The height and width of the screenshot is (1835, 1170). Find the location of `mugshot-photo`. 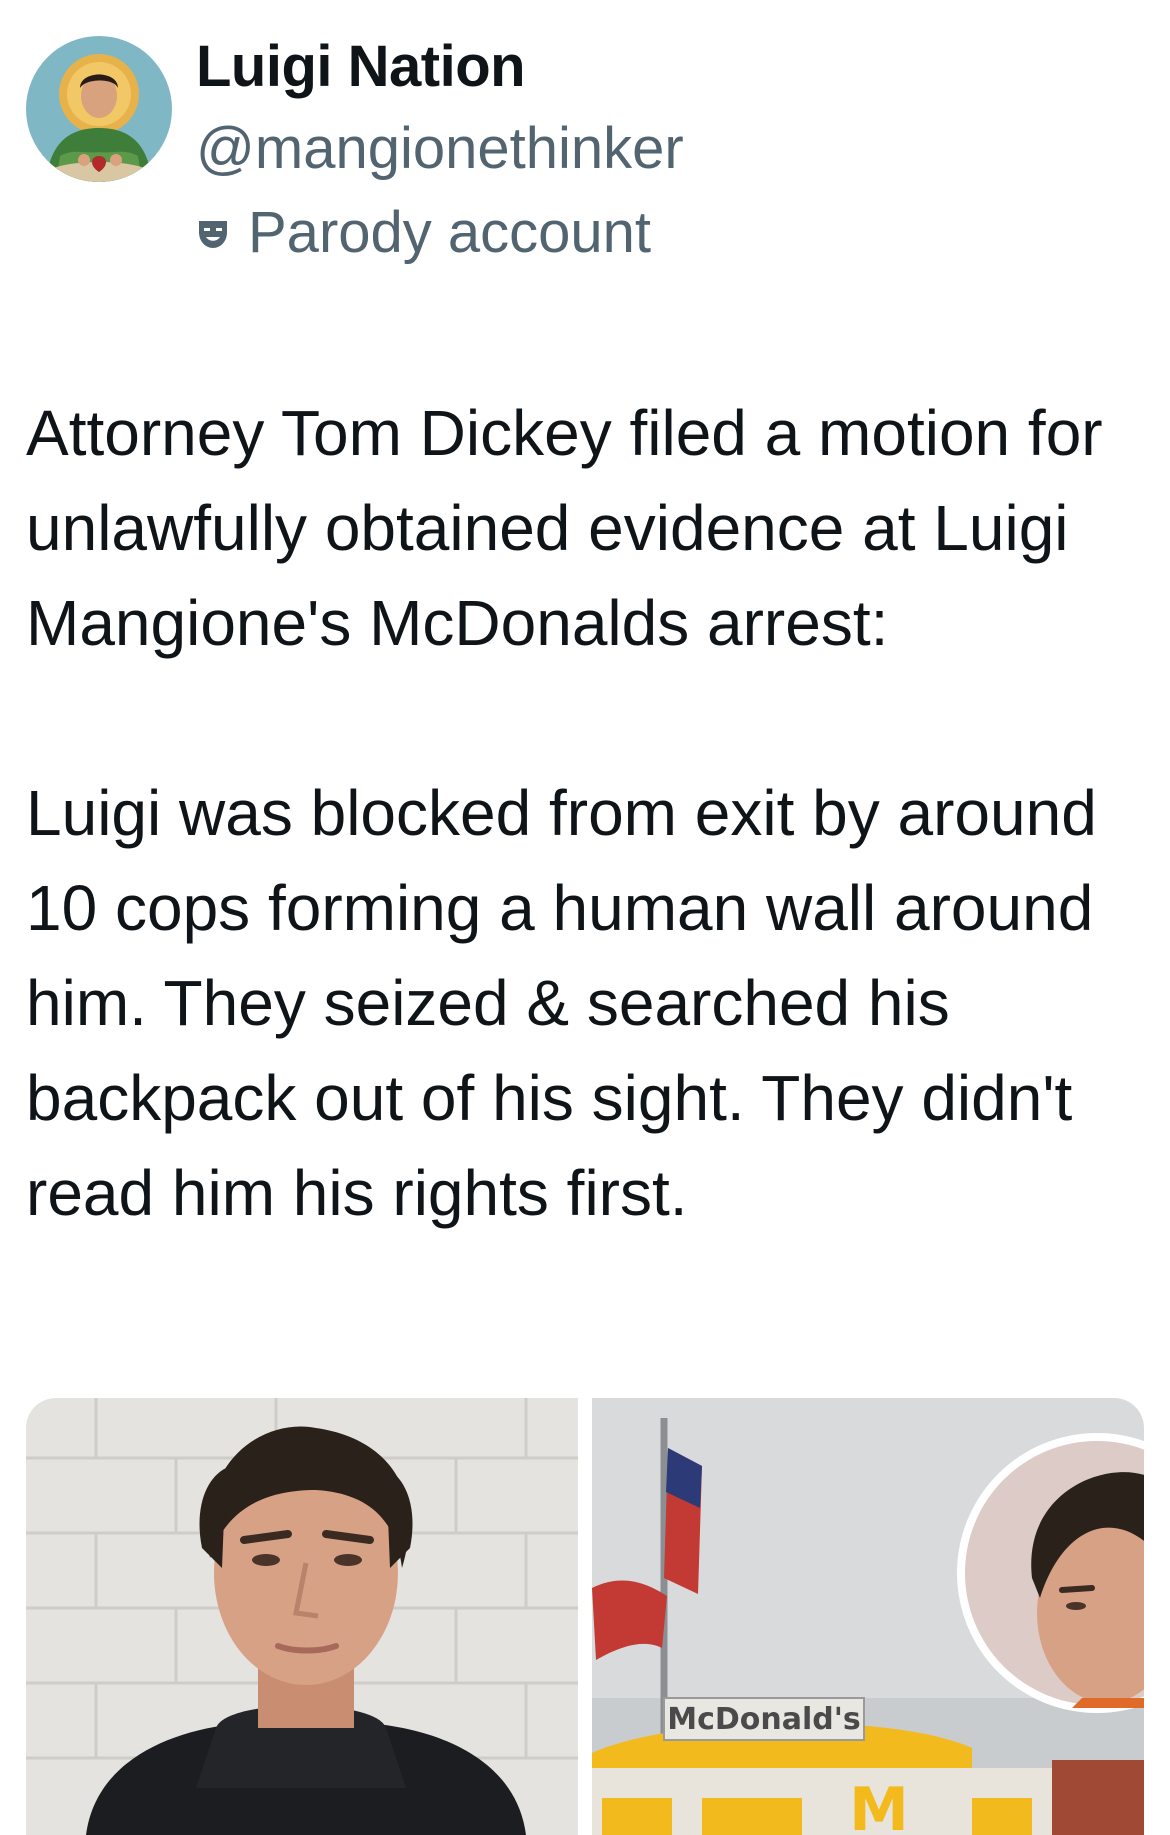

mugshot-photo is located at coordinates (302, 1616).